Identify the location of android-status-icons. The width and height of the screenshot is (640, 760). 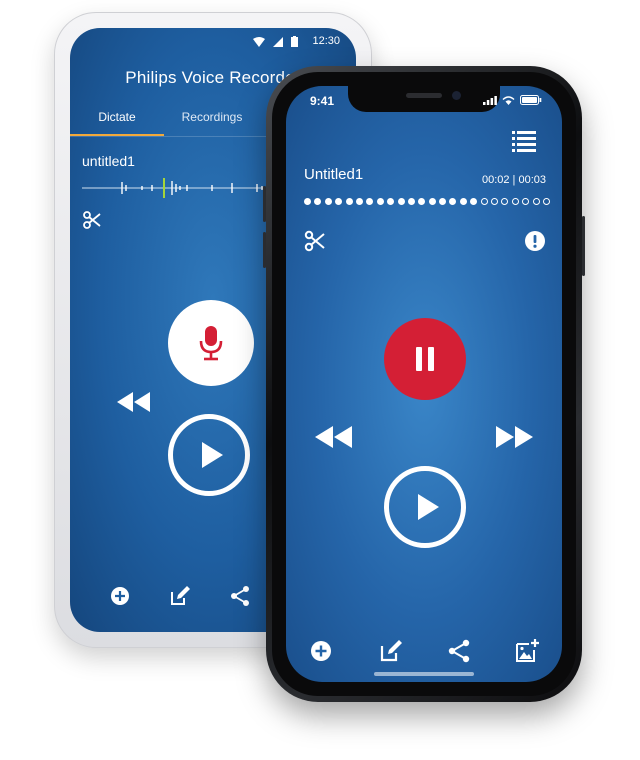
(275, 41).